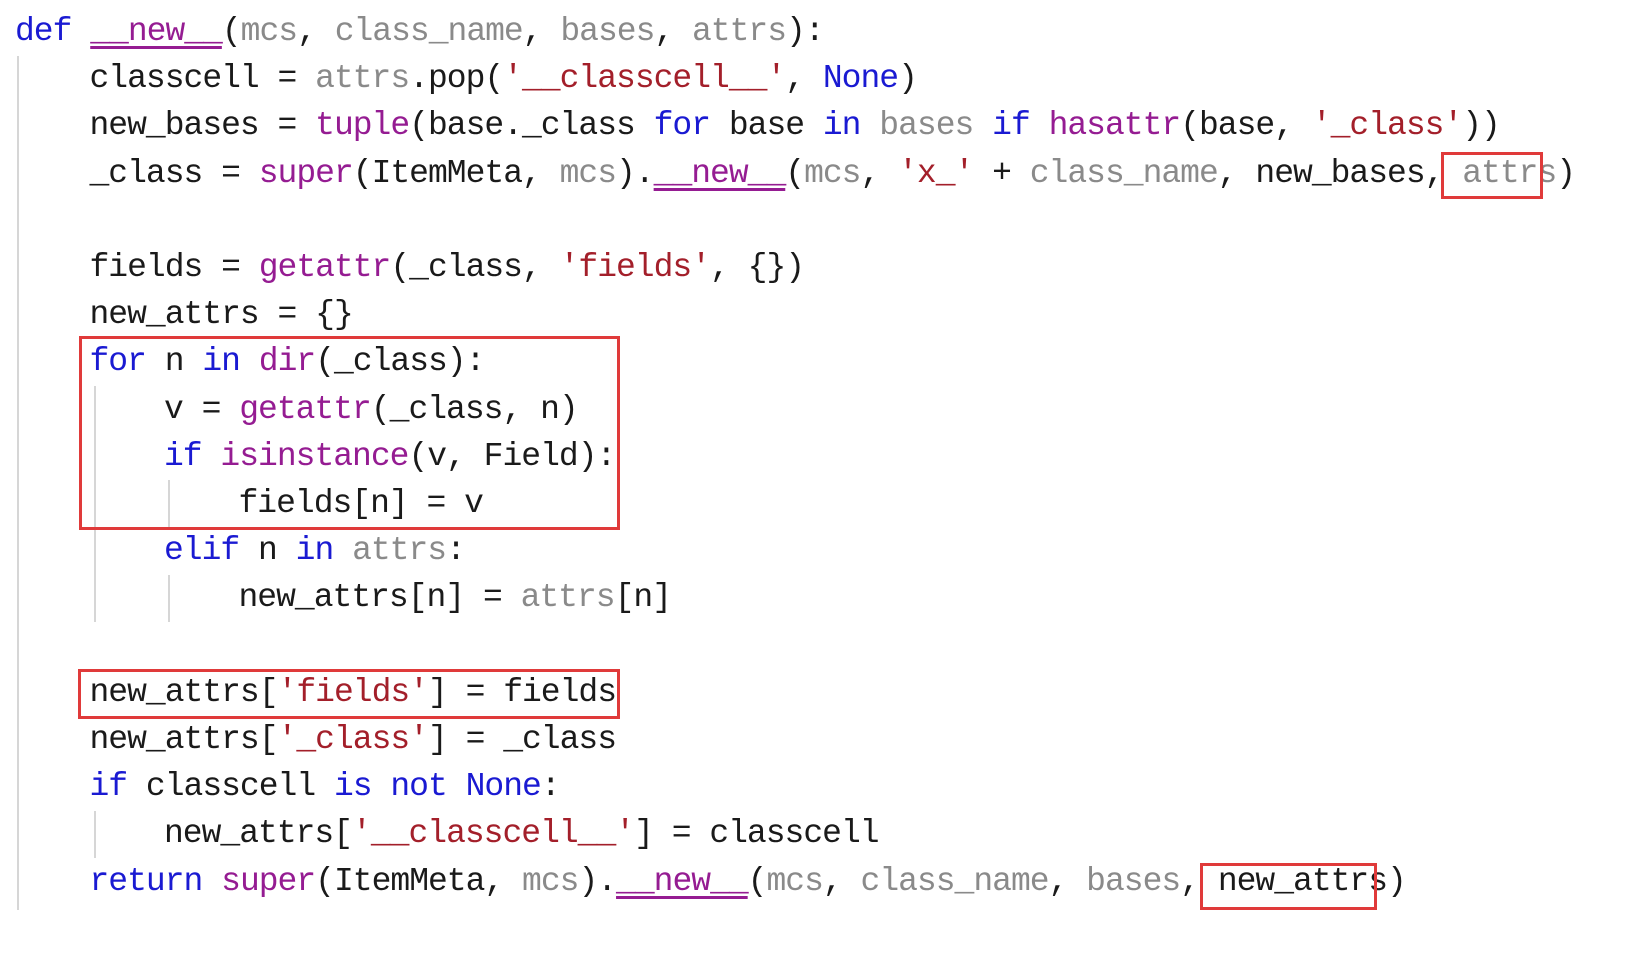 This screenshot has width=1642, height=958. I want to click on code-line: new_attrs = {}, so click(221, 315).